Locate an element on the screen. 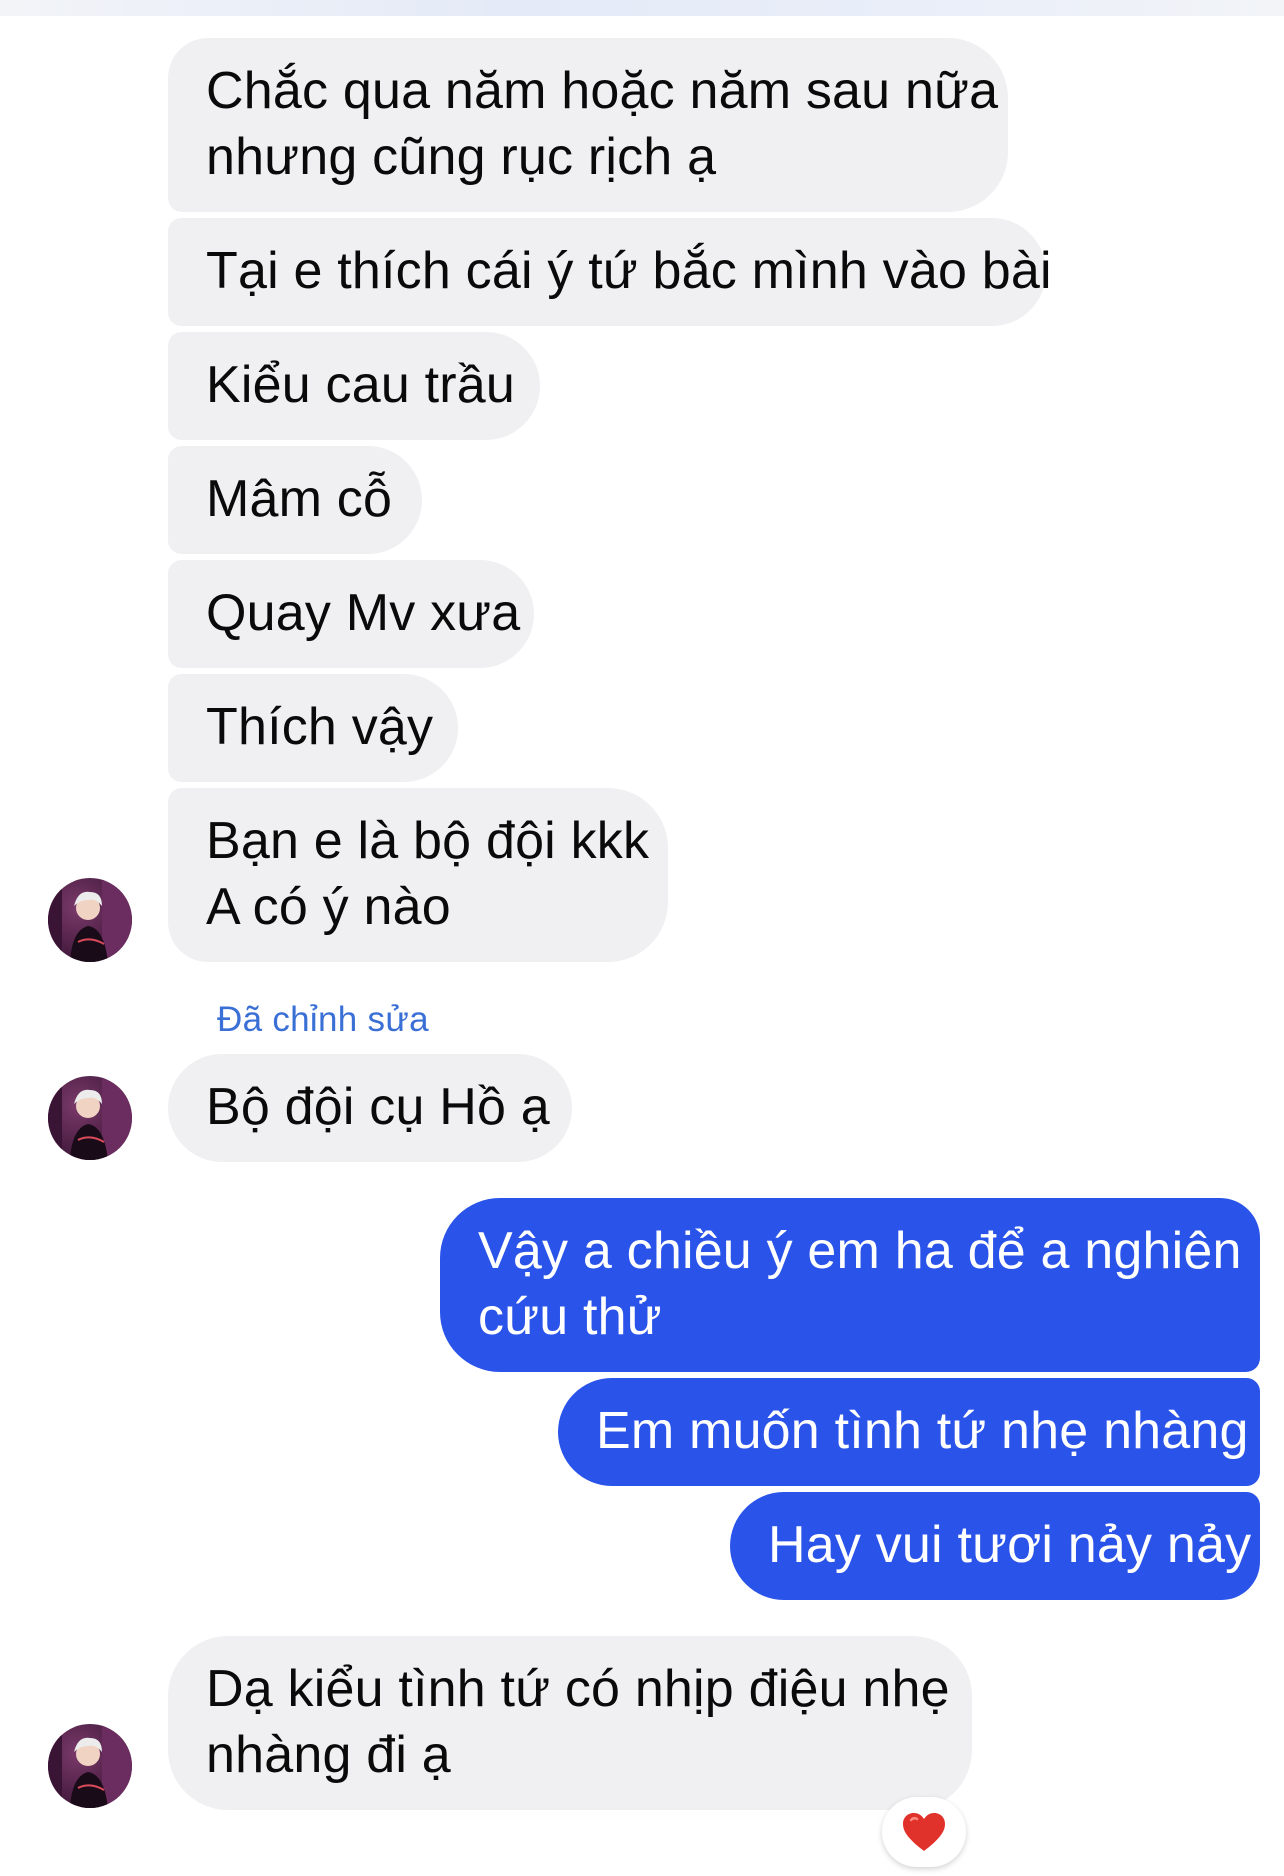 The height and width of the screenshot is (1876, 1284). reaction-badge is located at coordinates (924, 1832).